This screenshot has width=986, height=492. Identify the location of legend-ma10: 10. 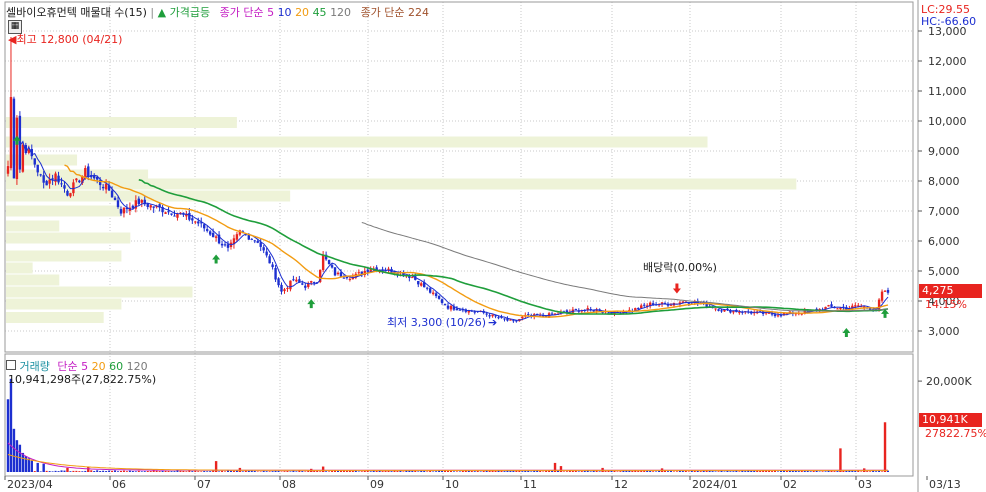
(284, 12).